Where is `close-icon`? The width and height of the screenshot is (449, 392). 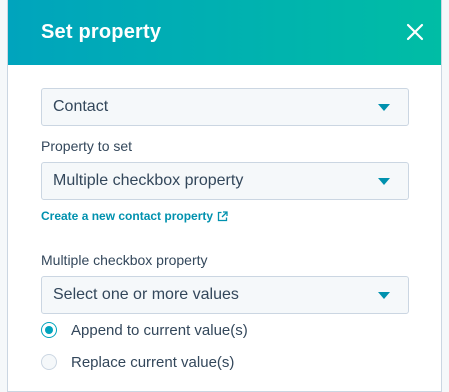 close-icon is located at coordinates (415, 32).